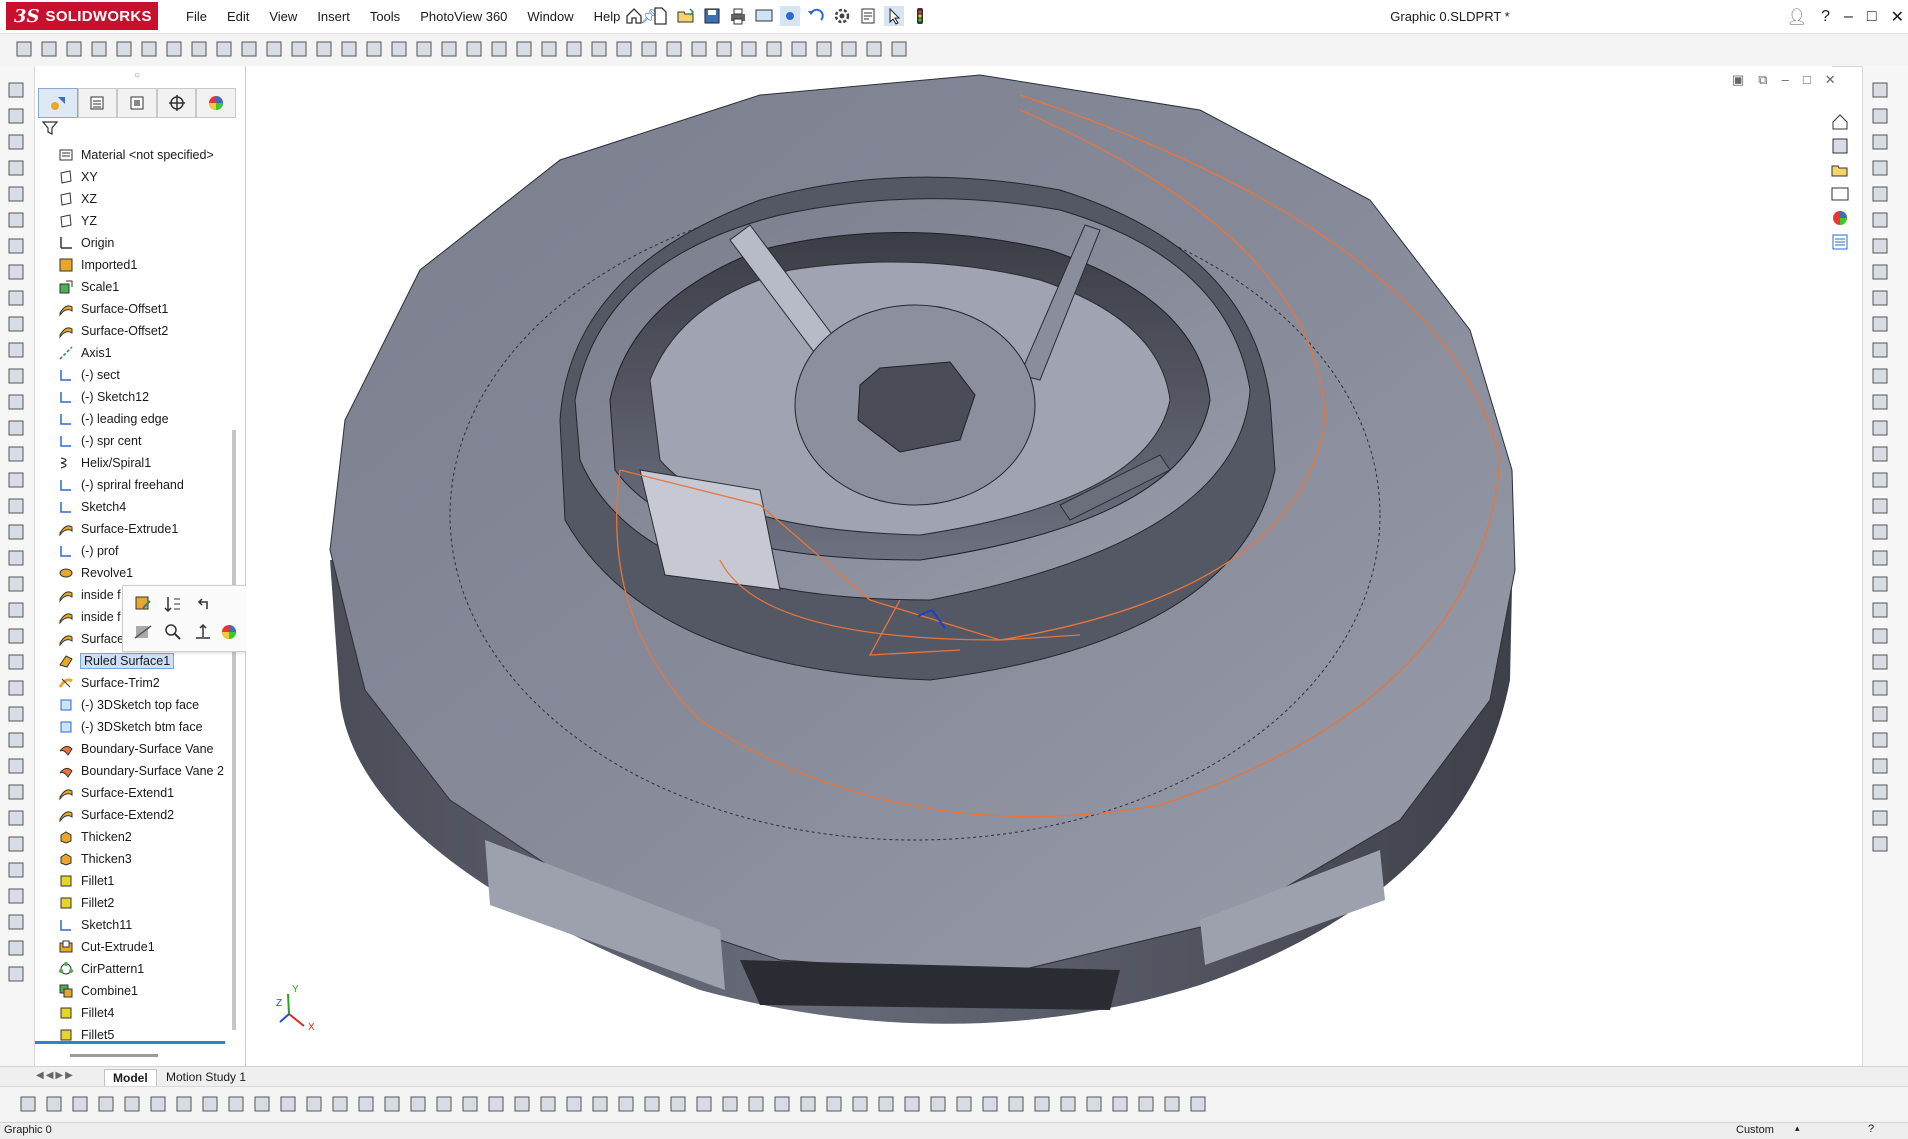 This screenshot has height=1139, width=1908. What do you see at coordinates (782, 1104) in the screenshot?
I see `relation-bottom-icon` at bounding box center [782, 1104].